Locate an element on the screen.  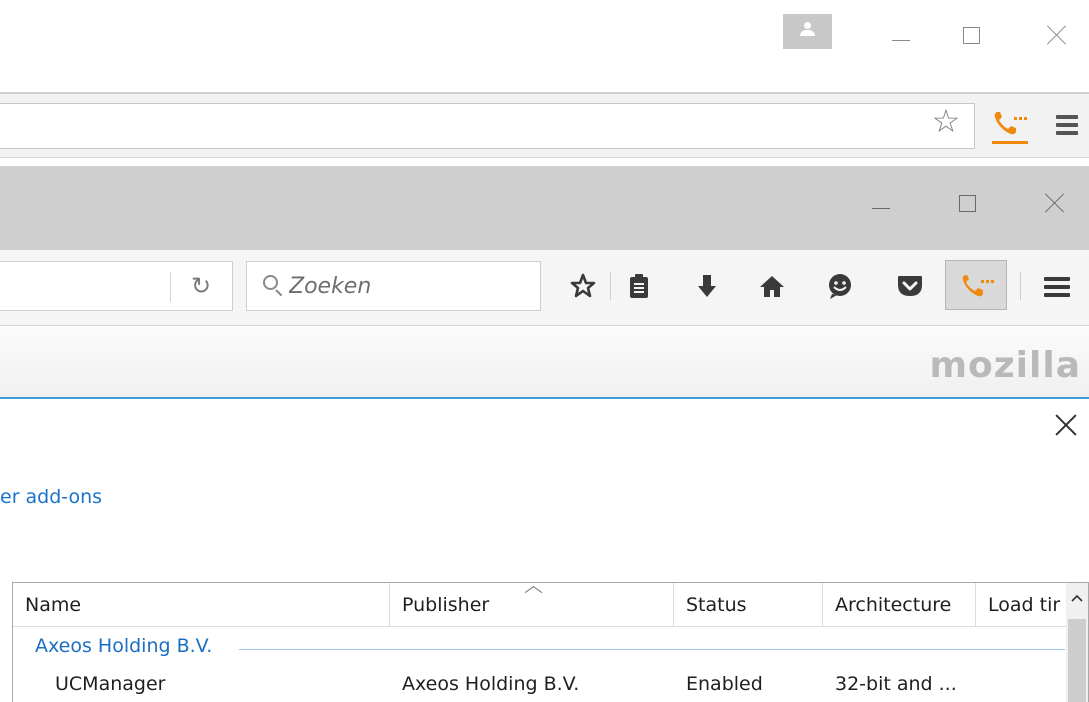
scrollbar-thumb is located at coordinates (1077, 660).